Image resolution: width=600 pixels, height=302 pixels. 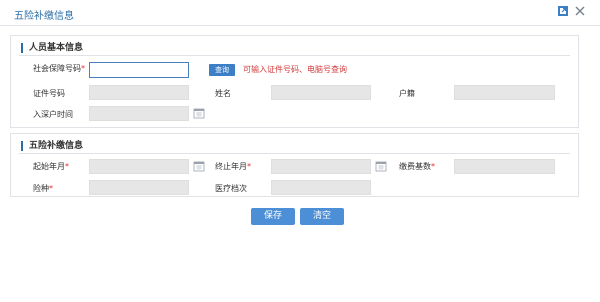 What do you see at coordinates (300, 13) in the screenshot?
I see `dialog-titlebar: 五险补缴信息` at bounding box center [300, 13].